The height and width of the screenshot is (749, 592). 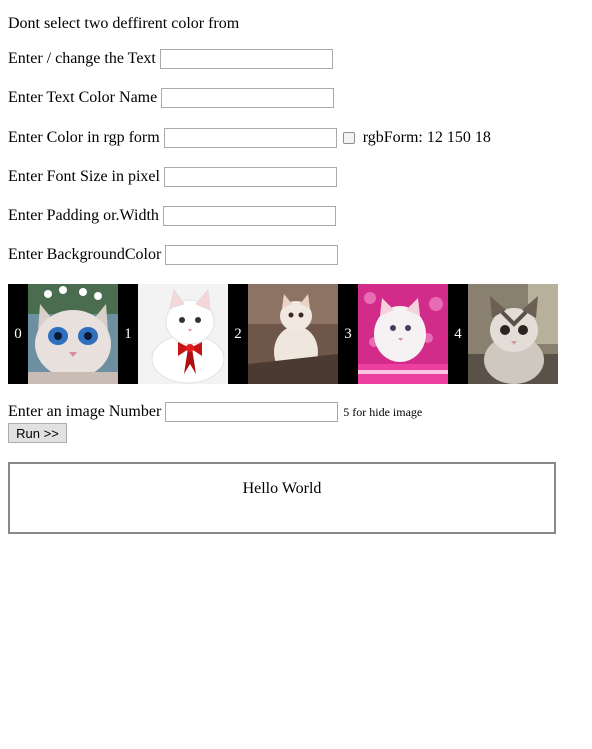 I want to click on gallery-item: 3, so click(x=393, y=334).